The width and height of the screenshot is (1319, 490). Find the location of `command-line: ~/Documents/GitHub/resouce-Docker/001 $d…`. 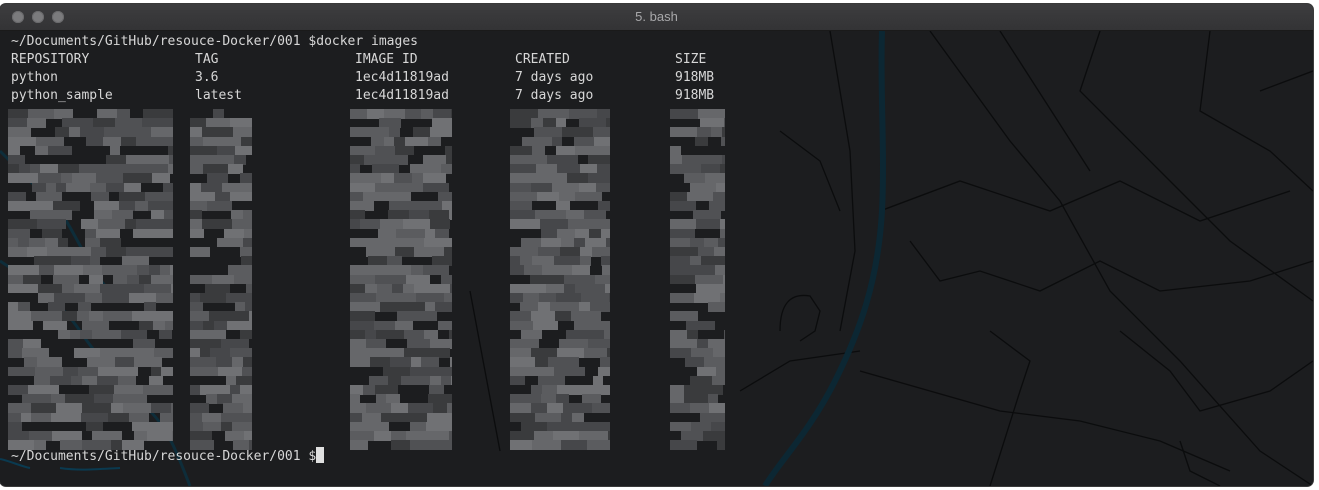

command-line: ~/Documents/GitHub/resouce-Docker/001 $d… is located at coordinates (214, 41).